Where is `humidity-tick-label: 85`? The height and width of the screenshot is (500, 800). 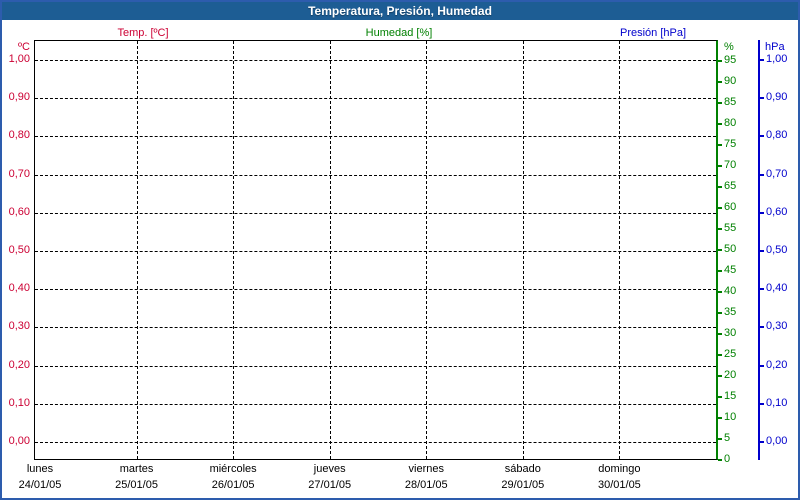
humidity-tick-label: 85 is located at coordinates (730, 102).